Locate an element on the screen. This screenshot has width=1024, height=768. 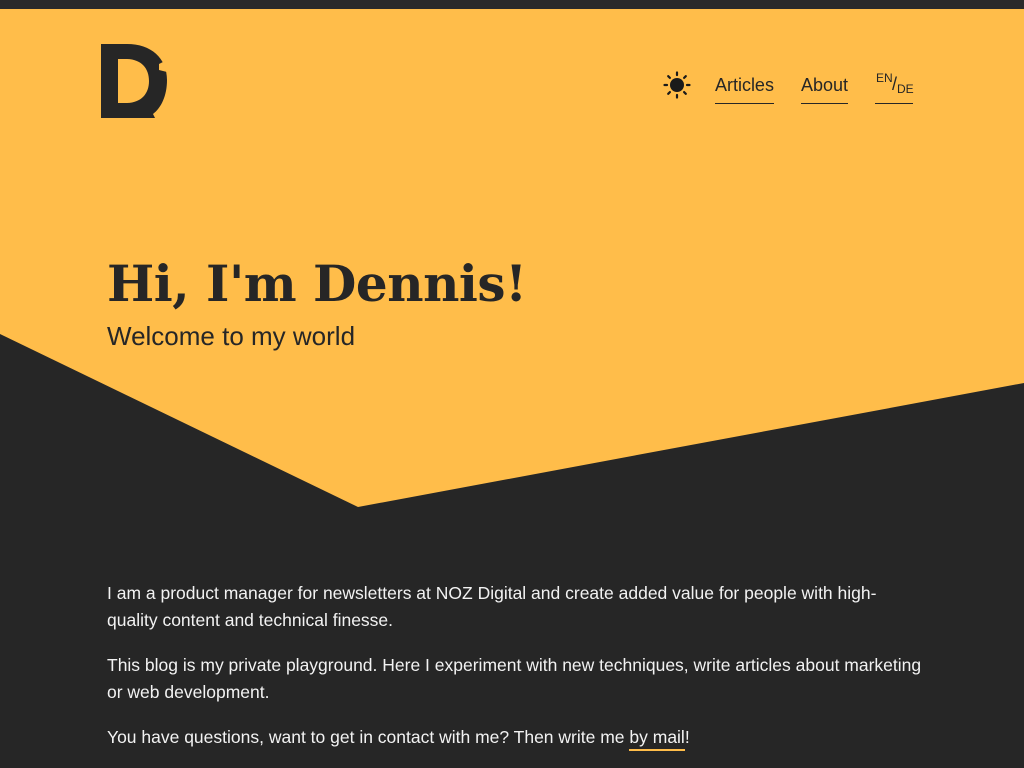
language-switcher: EN / DE is located at coordinates (894, 87).